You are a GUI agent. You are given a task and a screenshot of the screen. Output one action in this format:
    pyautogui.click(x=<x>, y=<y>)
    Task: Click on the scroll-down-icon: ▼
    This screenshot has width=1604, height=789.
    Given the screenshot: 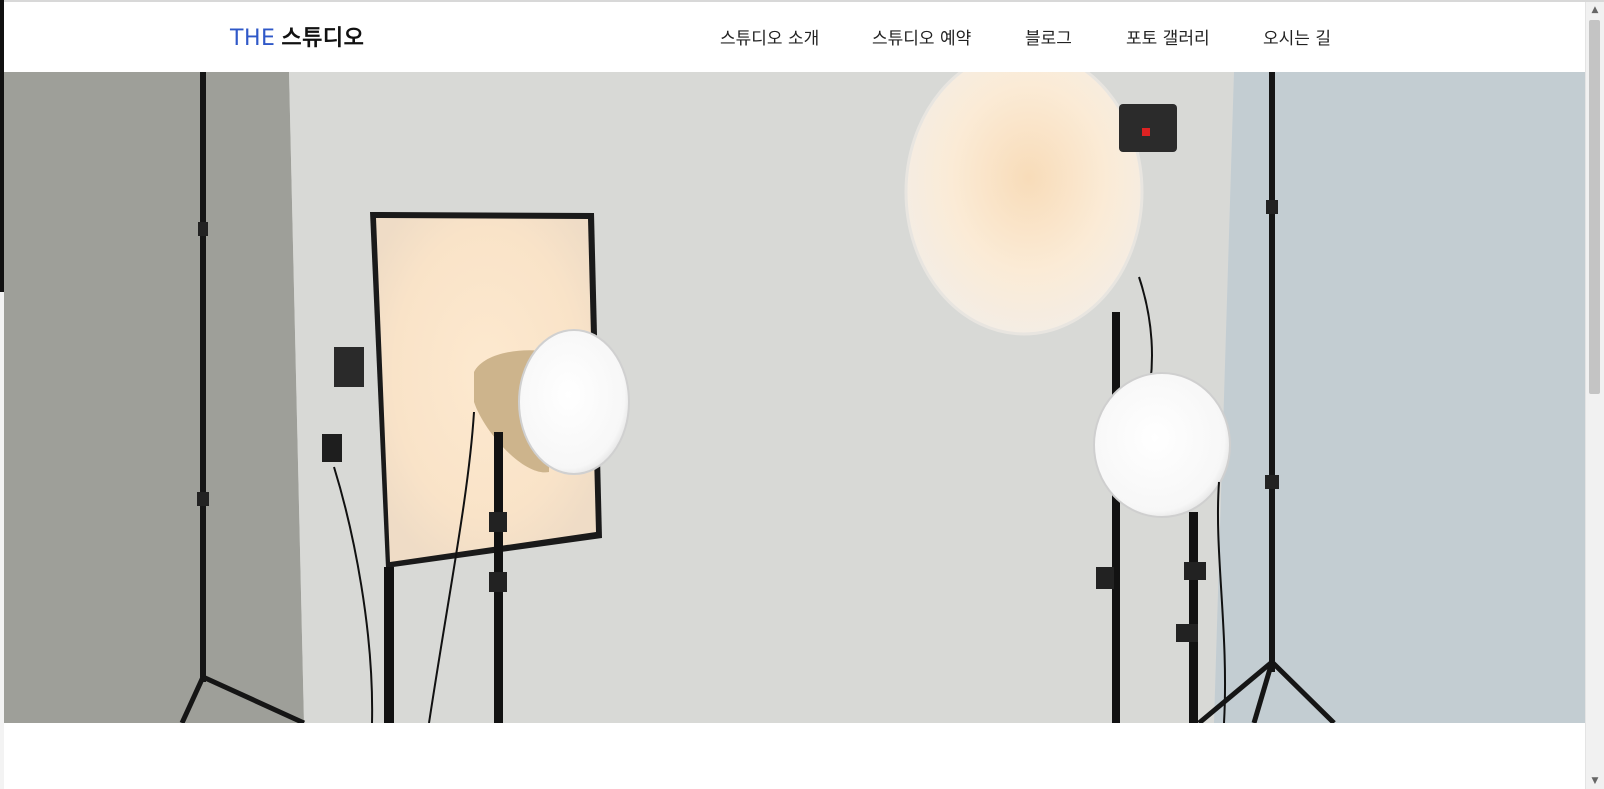 What is the action you would take?
    pyautogui.click(x=1595, y=781)
    